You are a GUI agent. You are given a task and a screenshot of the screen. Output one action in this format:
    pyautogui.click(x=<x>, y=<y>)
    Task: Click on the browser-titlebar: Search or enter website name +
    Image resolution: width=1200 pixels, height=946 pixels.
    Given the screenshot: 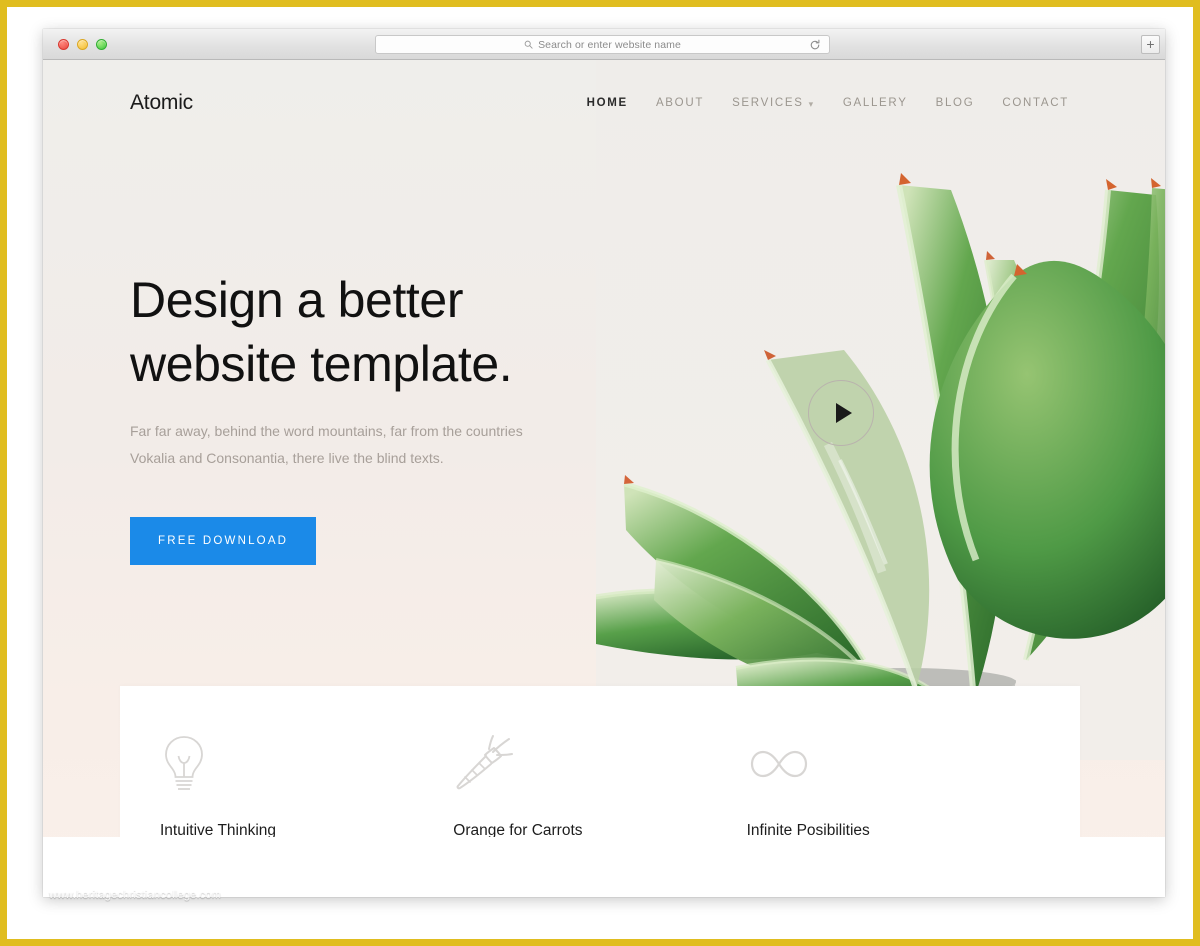 What is the action you would take?
    pyautogui.click(x=604, y=44)
    